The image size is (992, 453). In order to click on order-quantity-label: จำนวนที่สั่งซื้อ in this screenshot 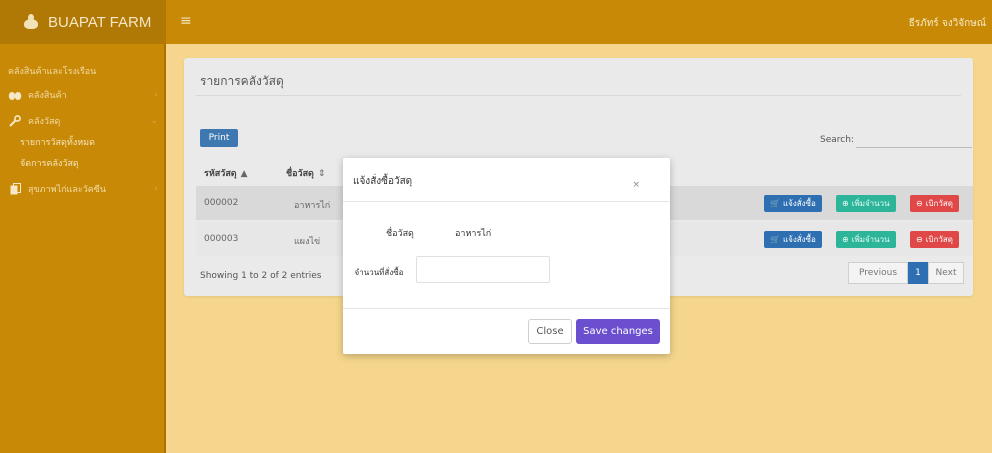, I will do `click(379, 272)`.